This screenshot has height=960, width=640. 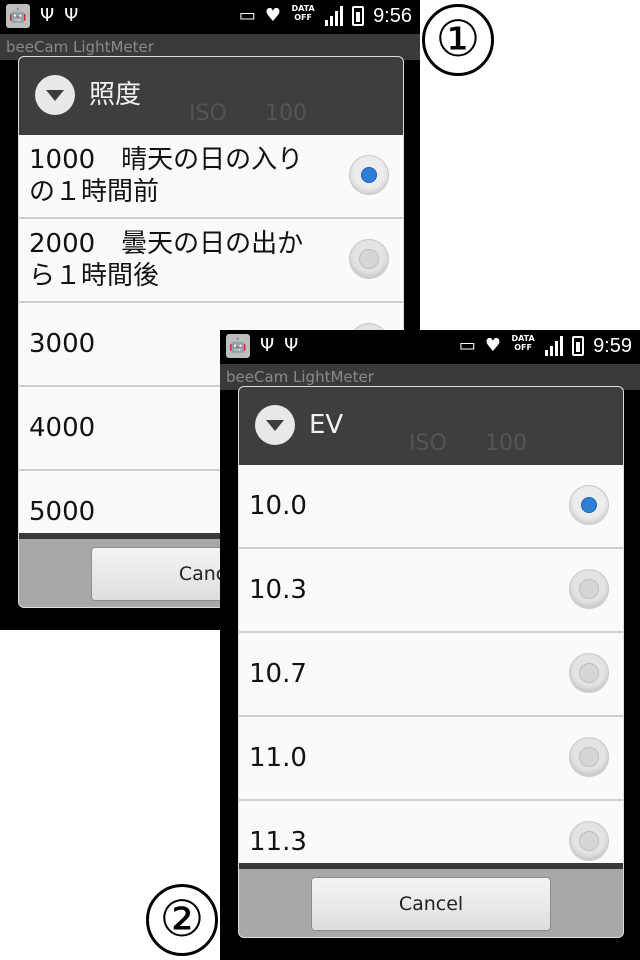 I want to click on dialog-title: 照度, so click(x=115, y=95).